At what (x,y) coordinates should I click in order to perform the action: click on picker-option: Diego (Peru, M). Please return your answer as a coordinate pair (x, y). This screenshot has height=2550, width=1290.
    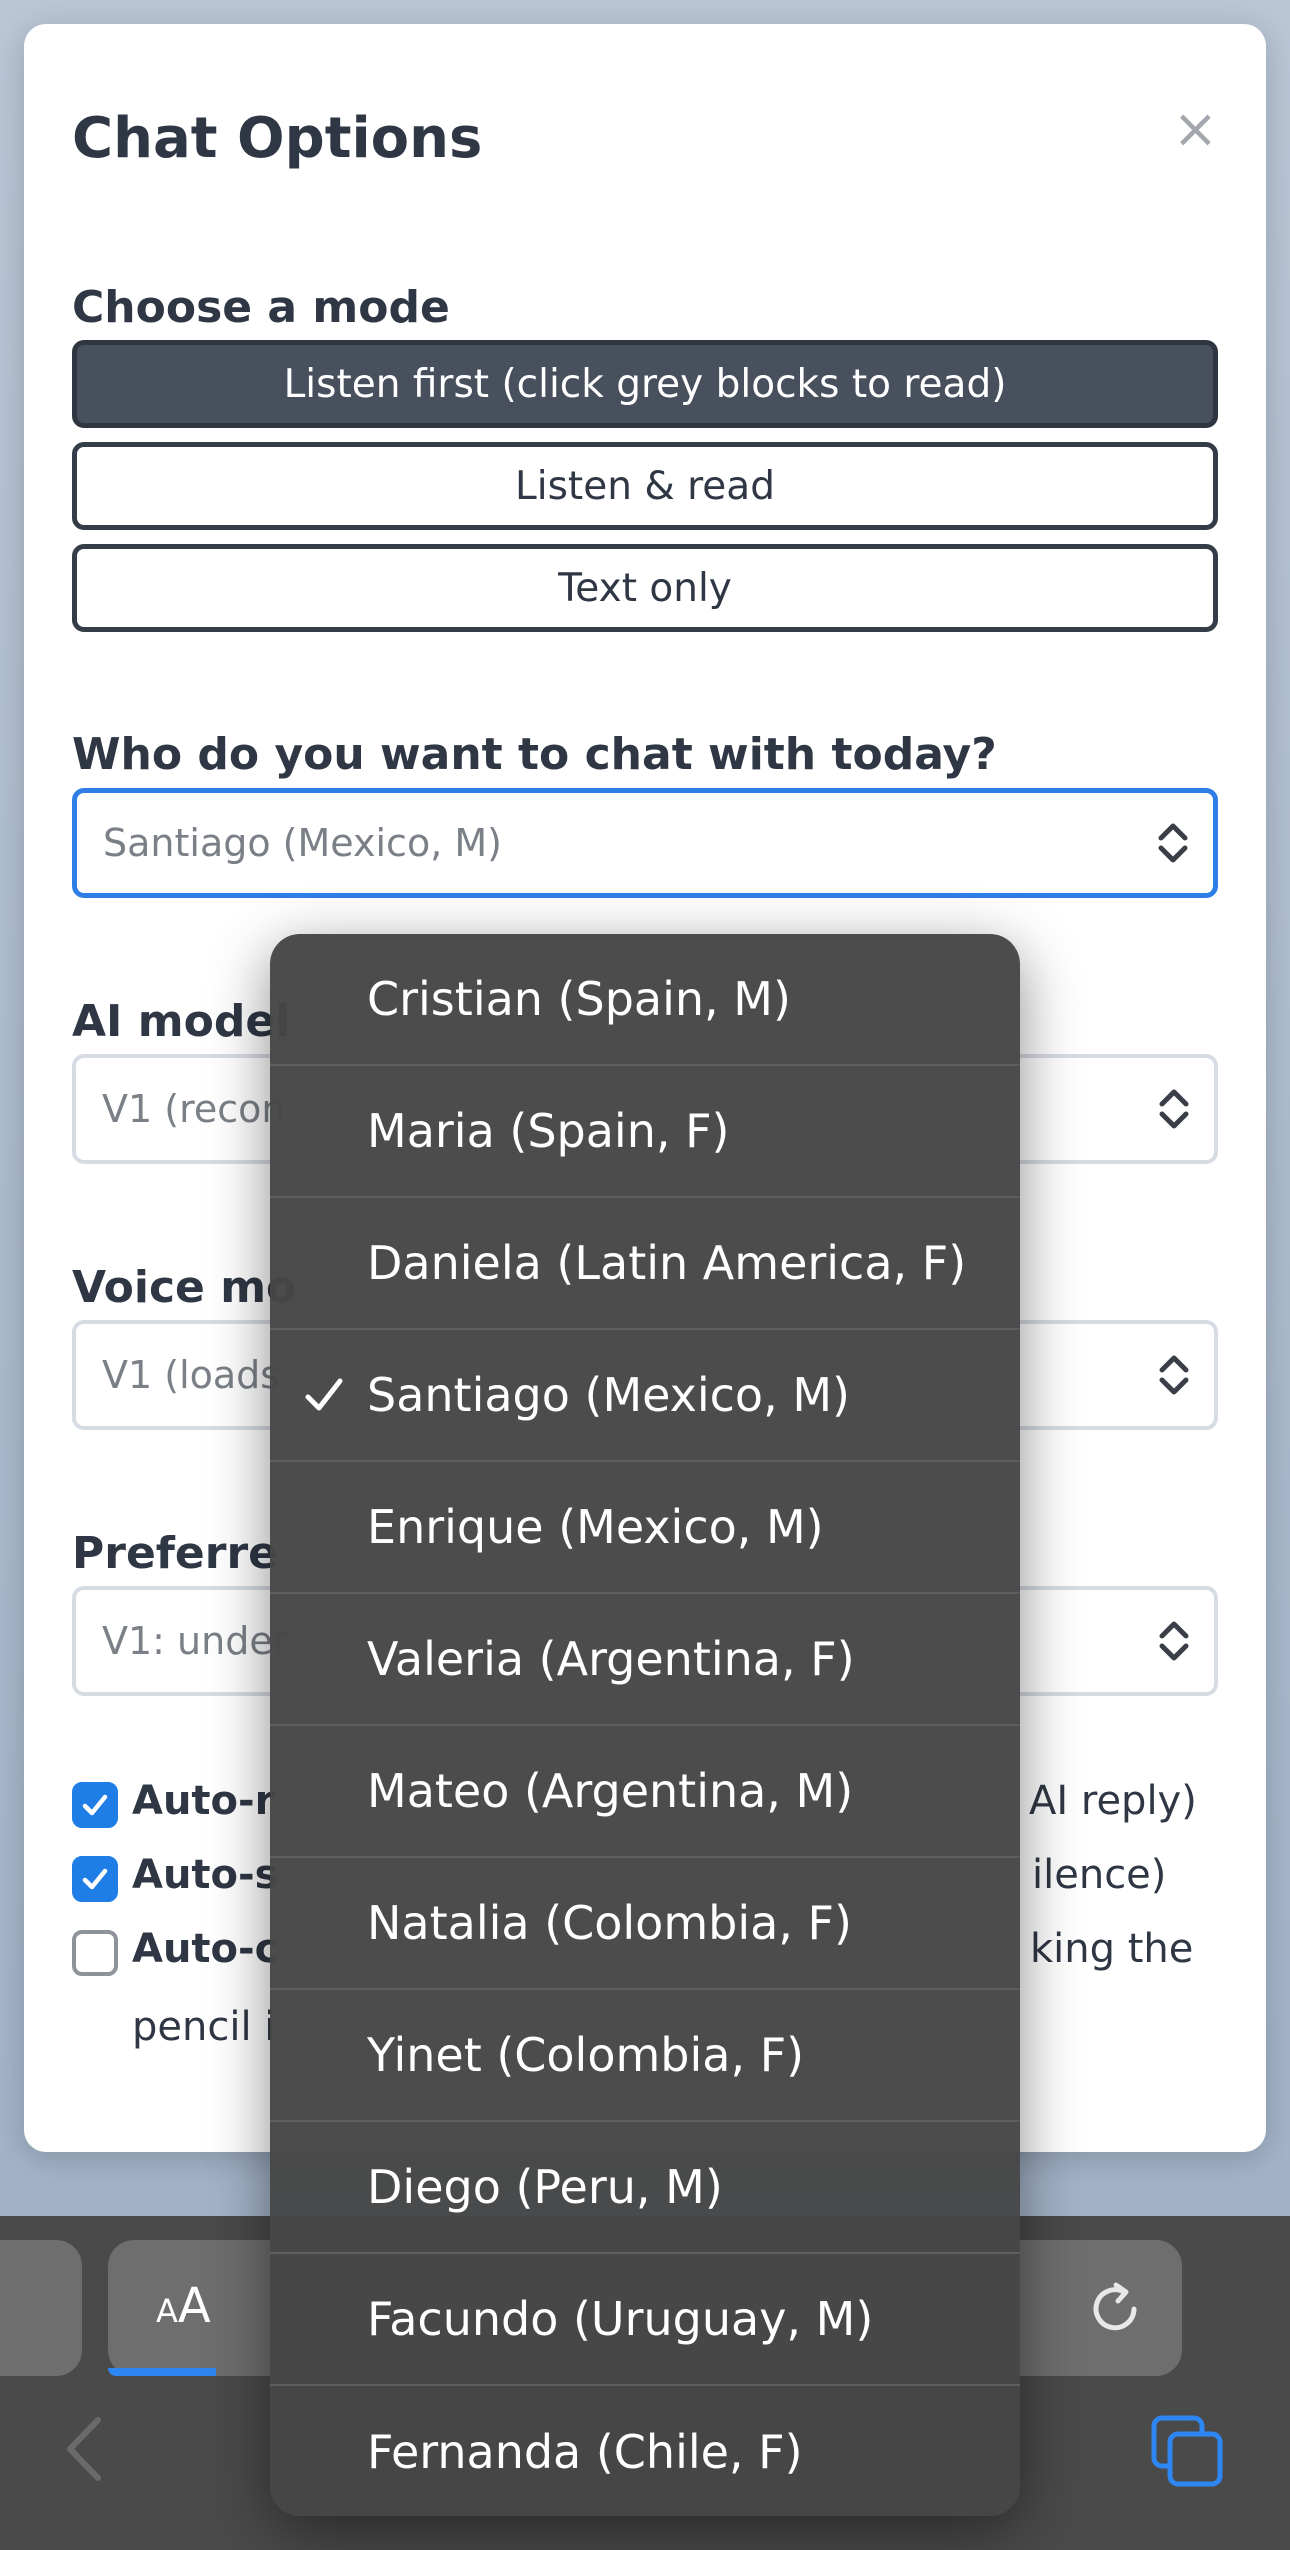
    Looking at the image, I should click on (645, 2188).